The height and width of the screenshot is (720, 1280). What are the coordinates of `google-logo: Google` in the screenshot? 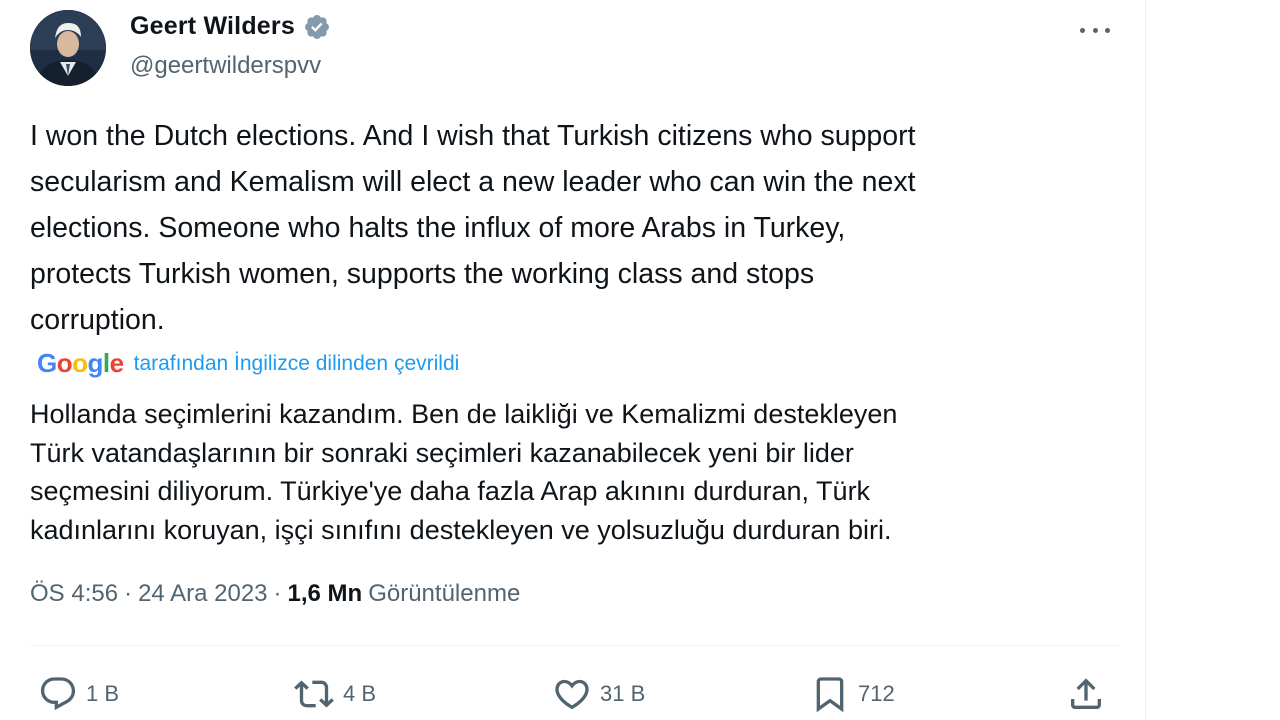 It's located at (80, 363).